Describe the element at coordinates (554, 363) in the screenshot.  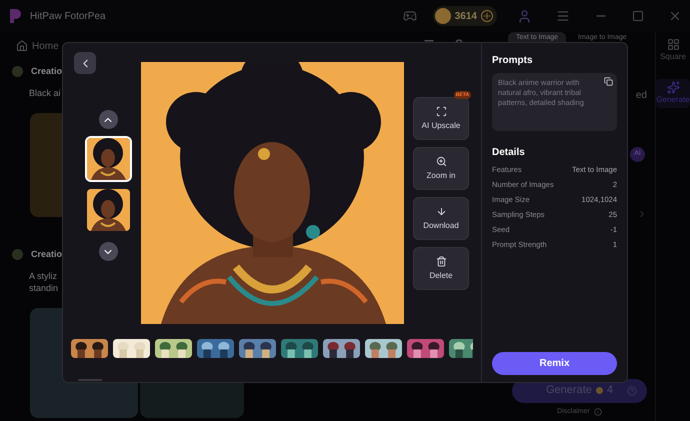
I see `remix-button: Remix` at that location.